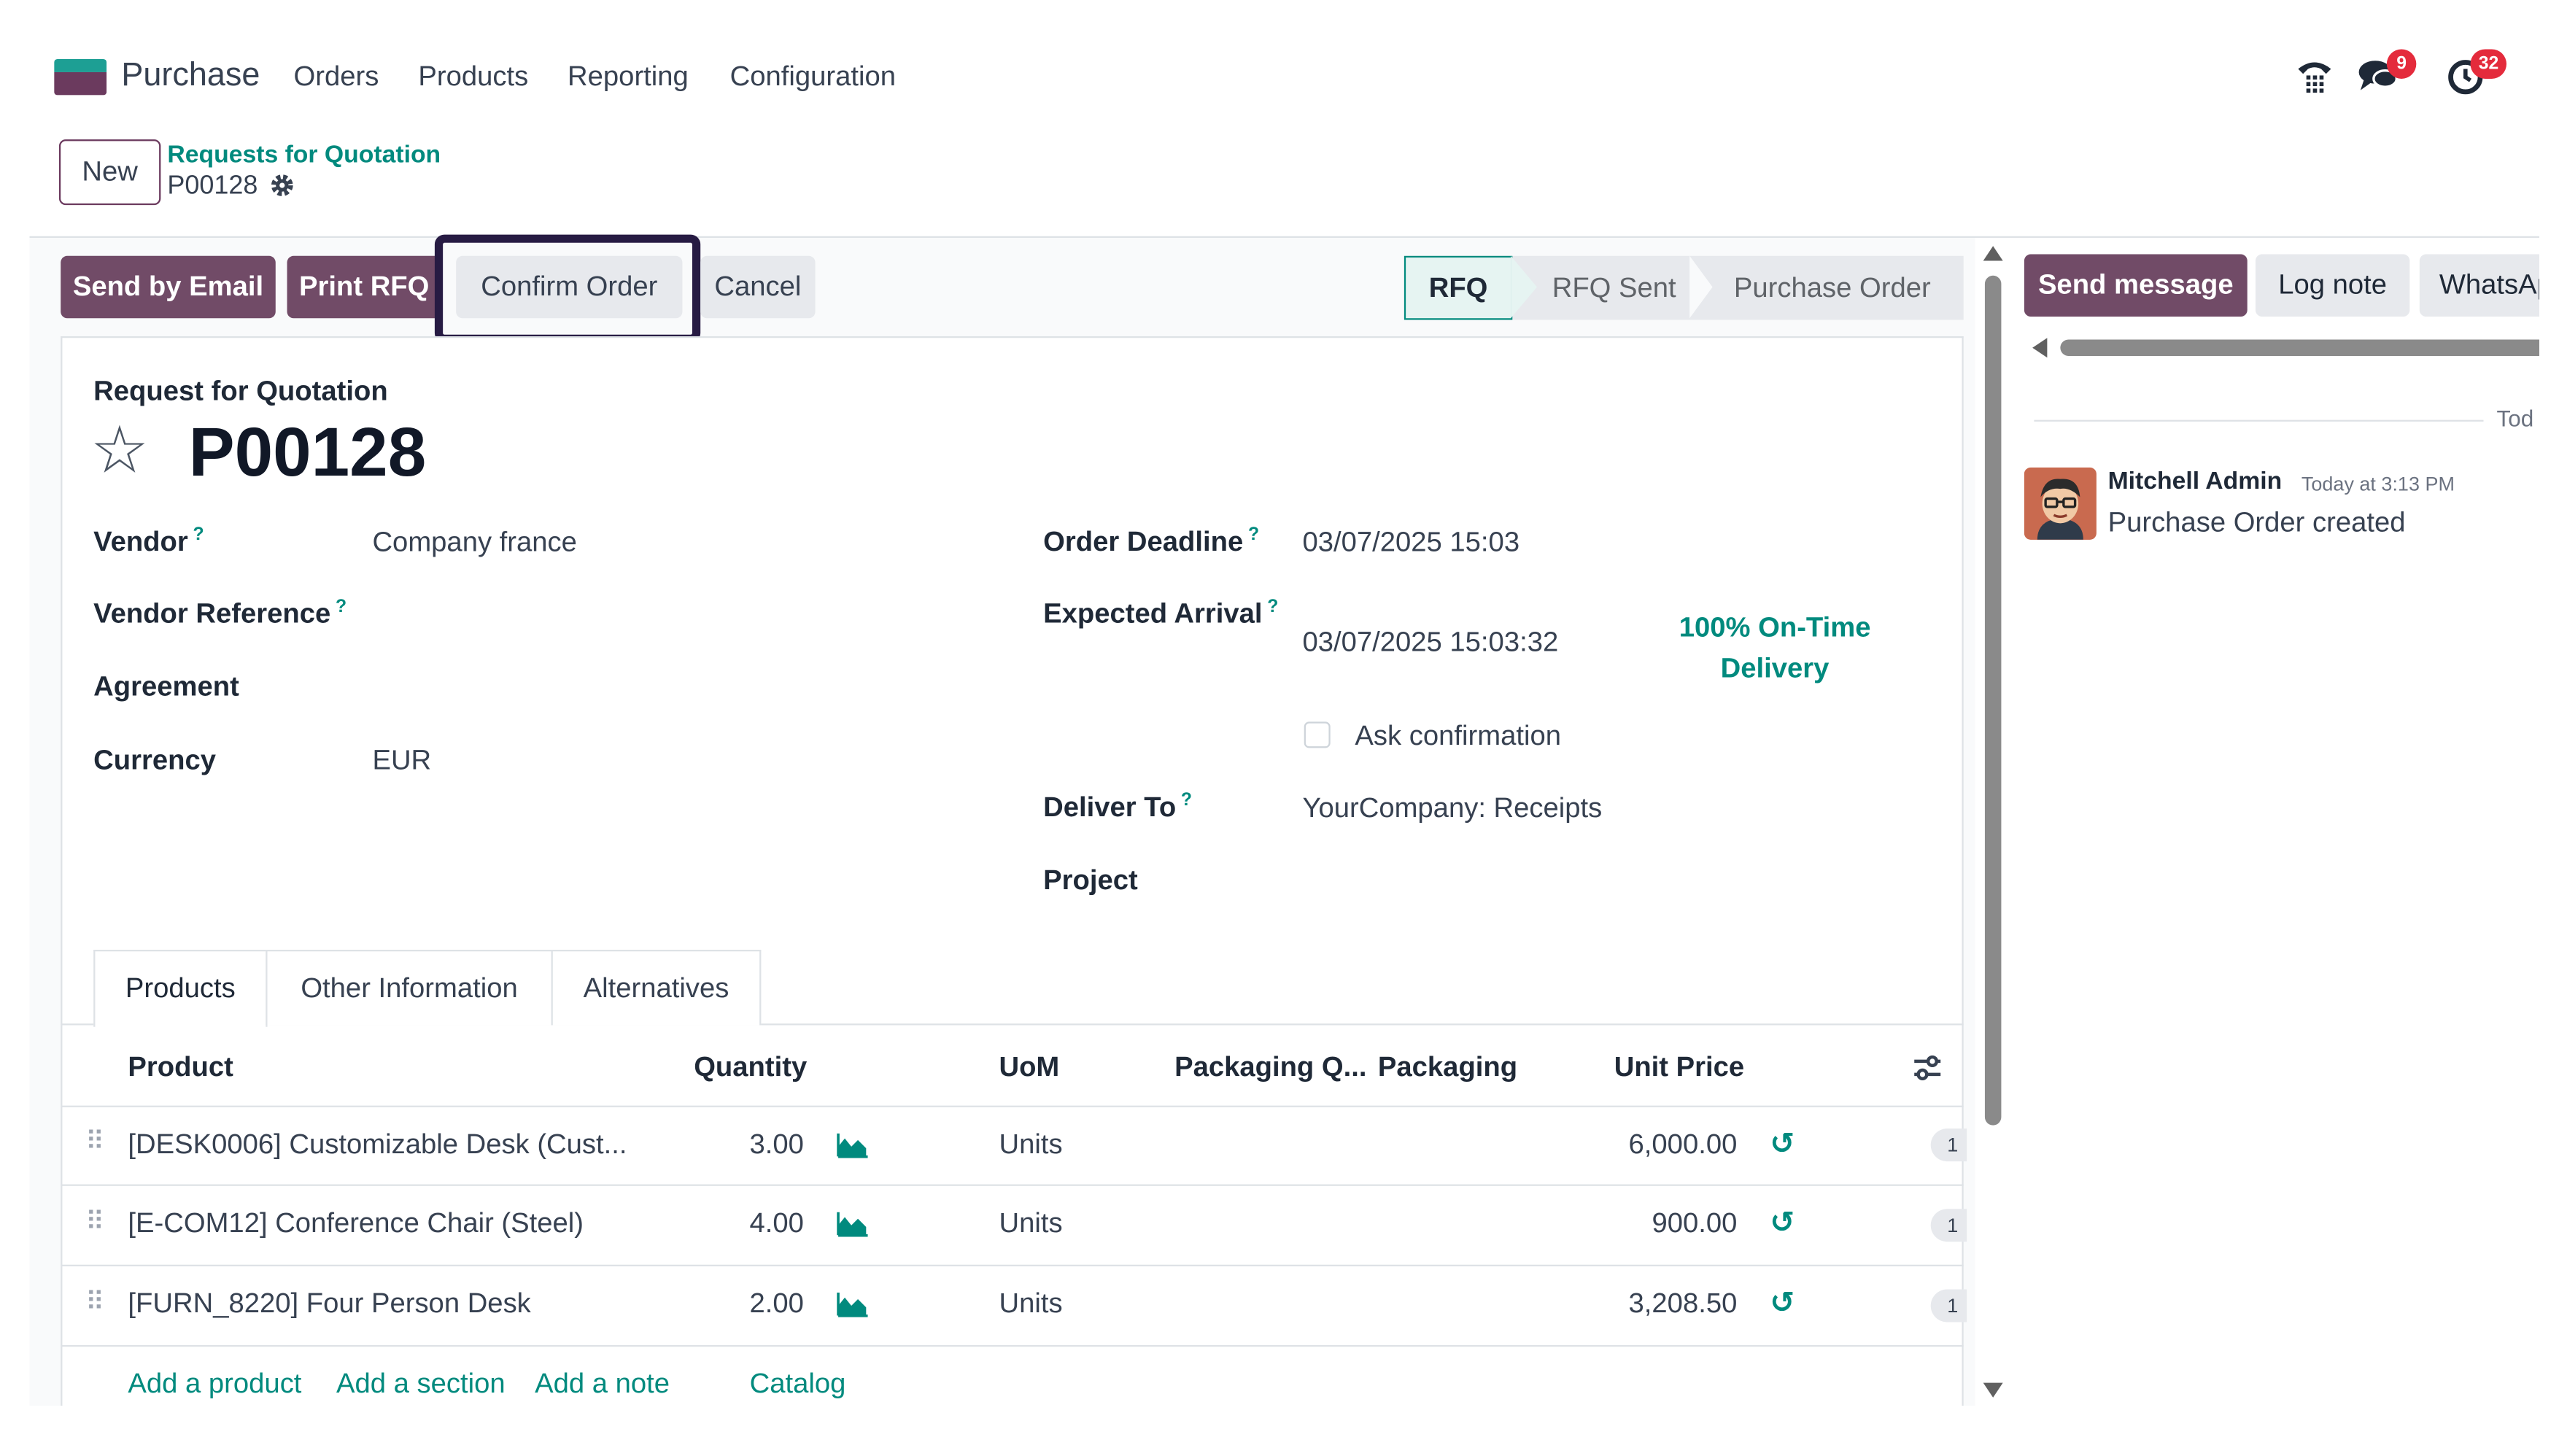 Image resolution: width=2559 pixels, height=1456 pixels. I want to click on catalog-link: Catalog, so click(798, 1384).